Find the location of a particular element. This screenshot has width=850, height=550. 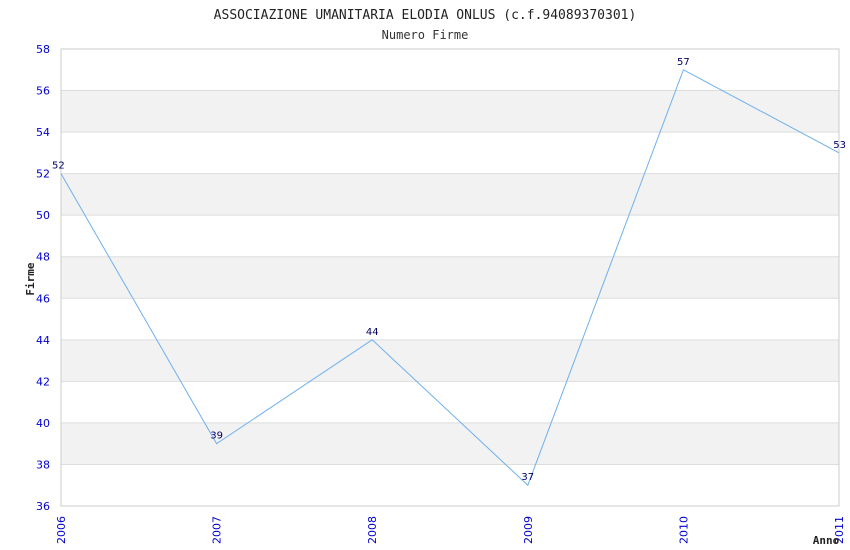

y-axis-label: Firme is located at coordinates (30, 278).